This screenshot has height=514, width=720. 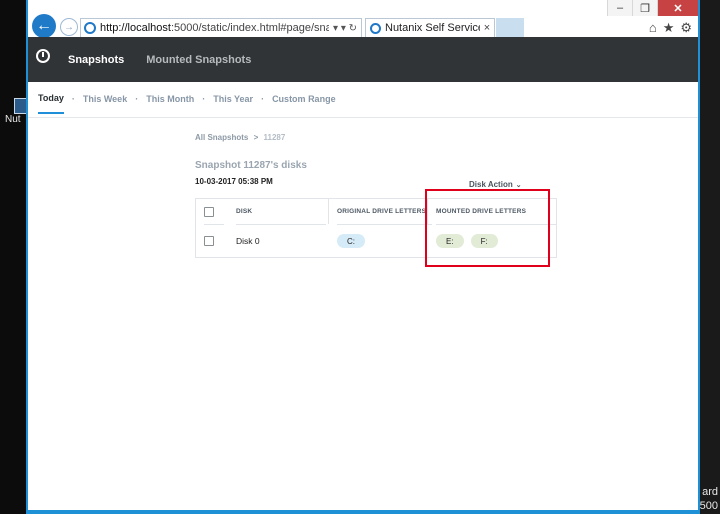 I want to click on minimize-button: ‒, so click(x=619, y=8).